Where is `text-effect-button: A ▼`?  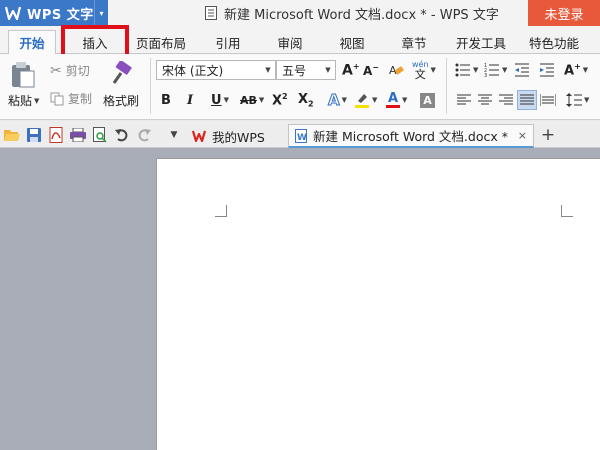 text-effect-button: A ▼ is located at coordinates (337, 100).